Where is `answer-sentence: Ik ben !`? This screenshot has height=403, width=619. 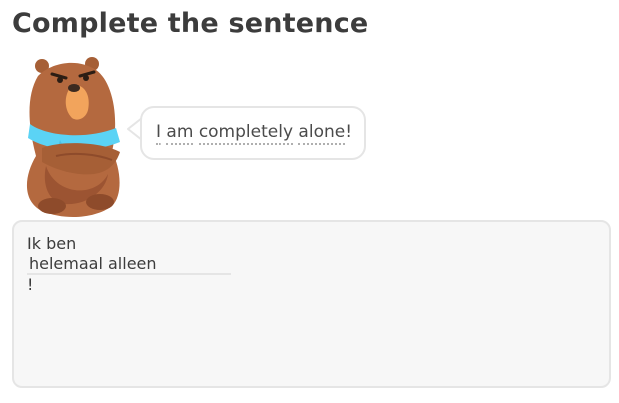
answer-sentence: Ik ben ! is located at coordinates (129, 264).